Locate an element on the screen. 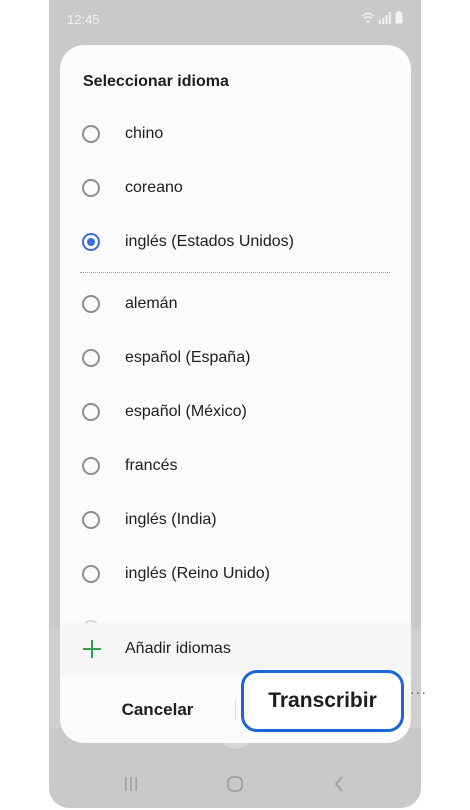 The width and height of the screenshot is (470, 810). language-label: inglés (Estados Unidos) is located at coordinates (209, 241).